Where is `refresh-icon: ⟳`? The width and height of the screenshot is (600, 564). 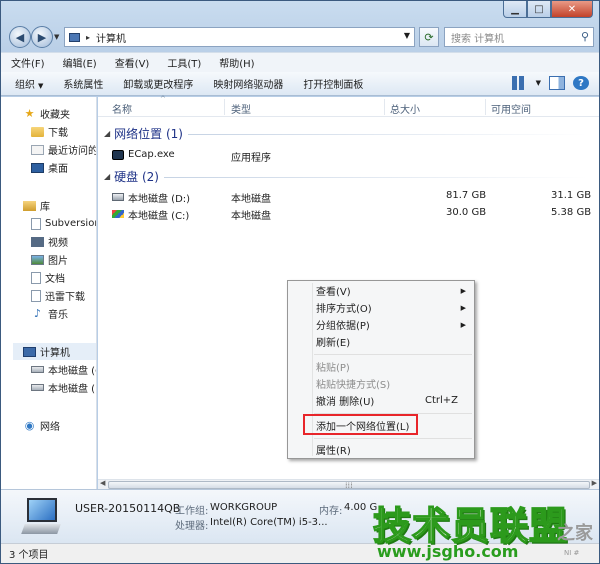 refresh-icon: ⟳ is located at coordinates (429, 37).